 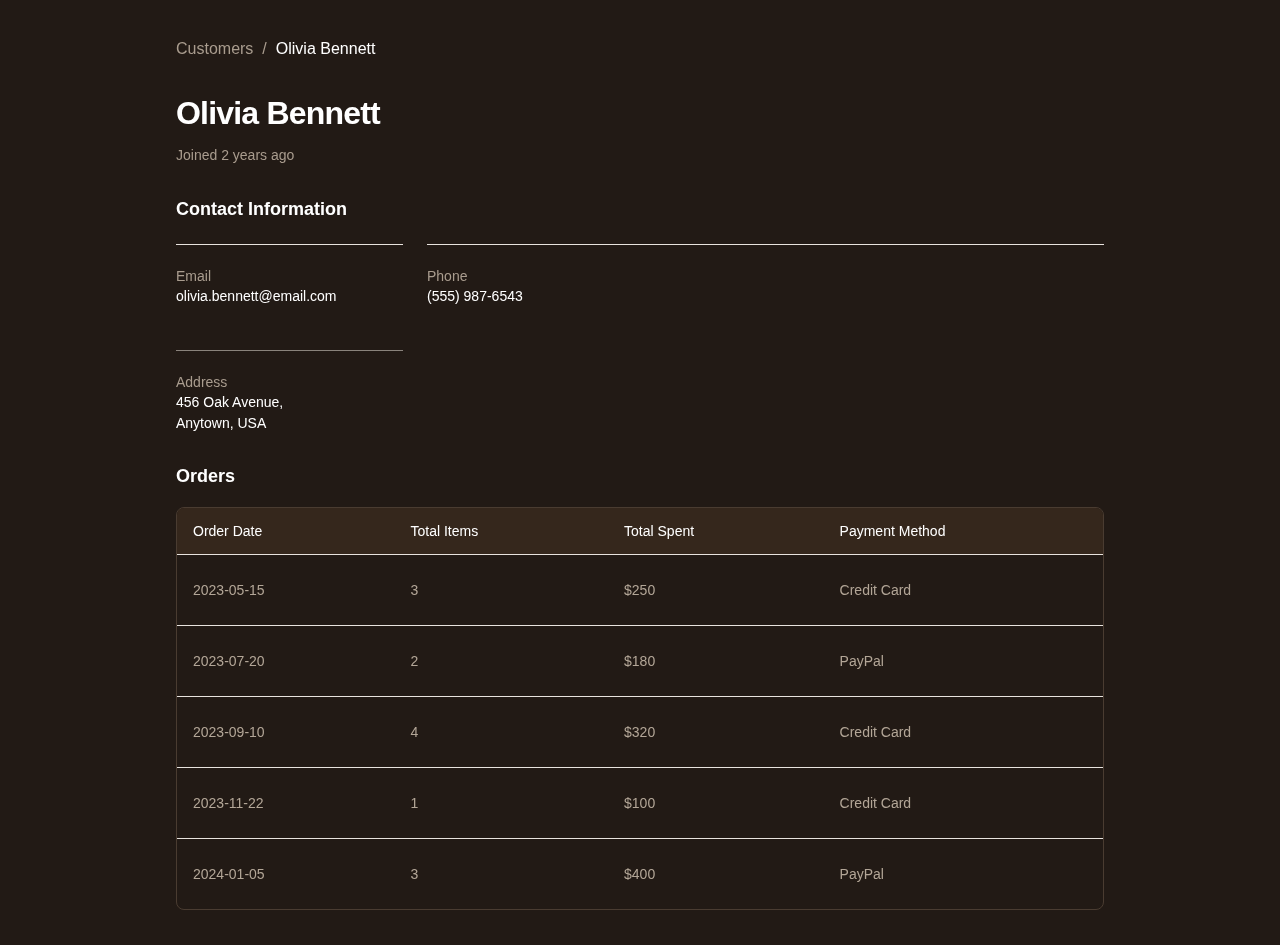 I want to click on field-value: (555) 987-6543, so click(x=475, y=296).